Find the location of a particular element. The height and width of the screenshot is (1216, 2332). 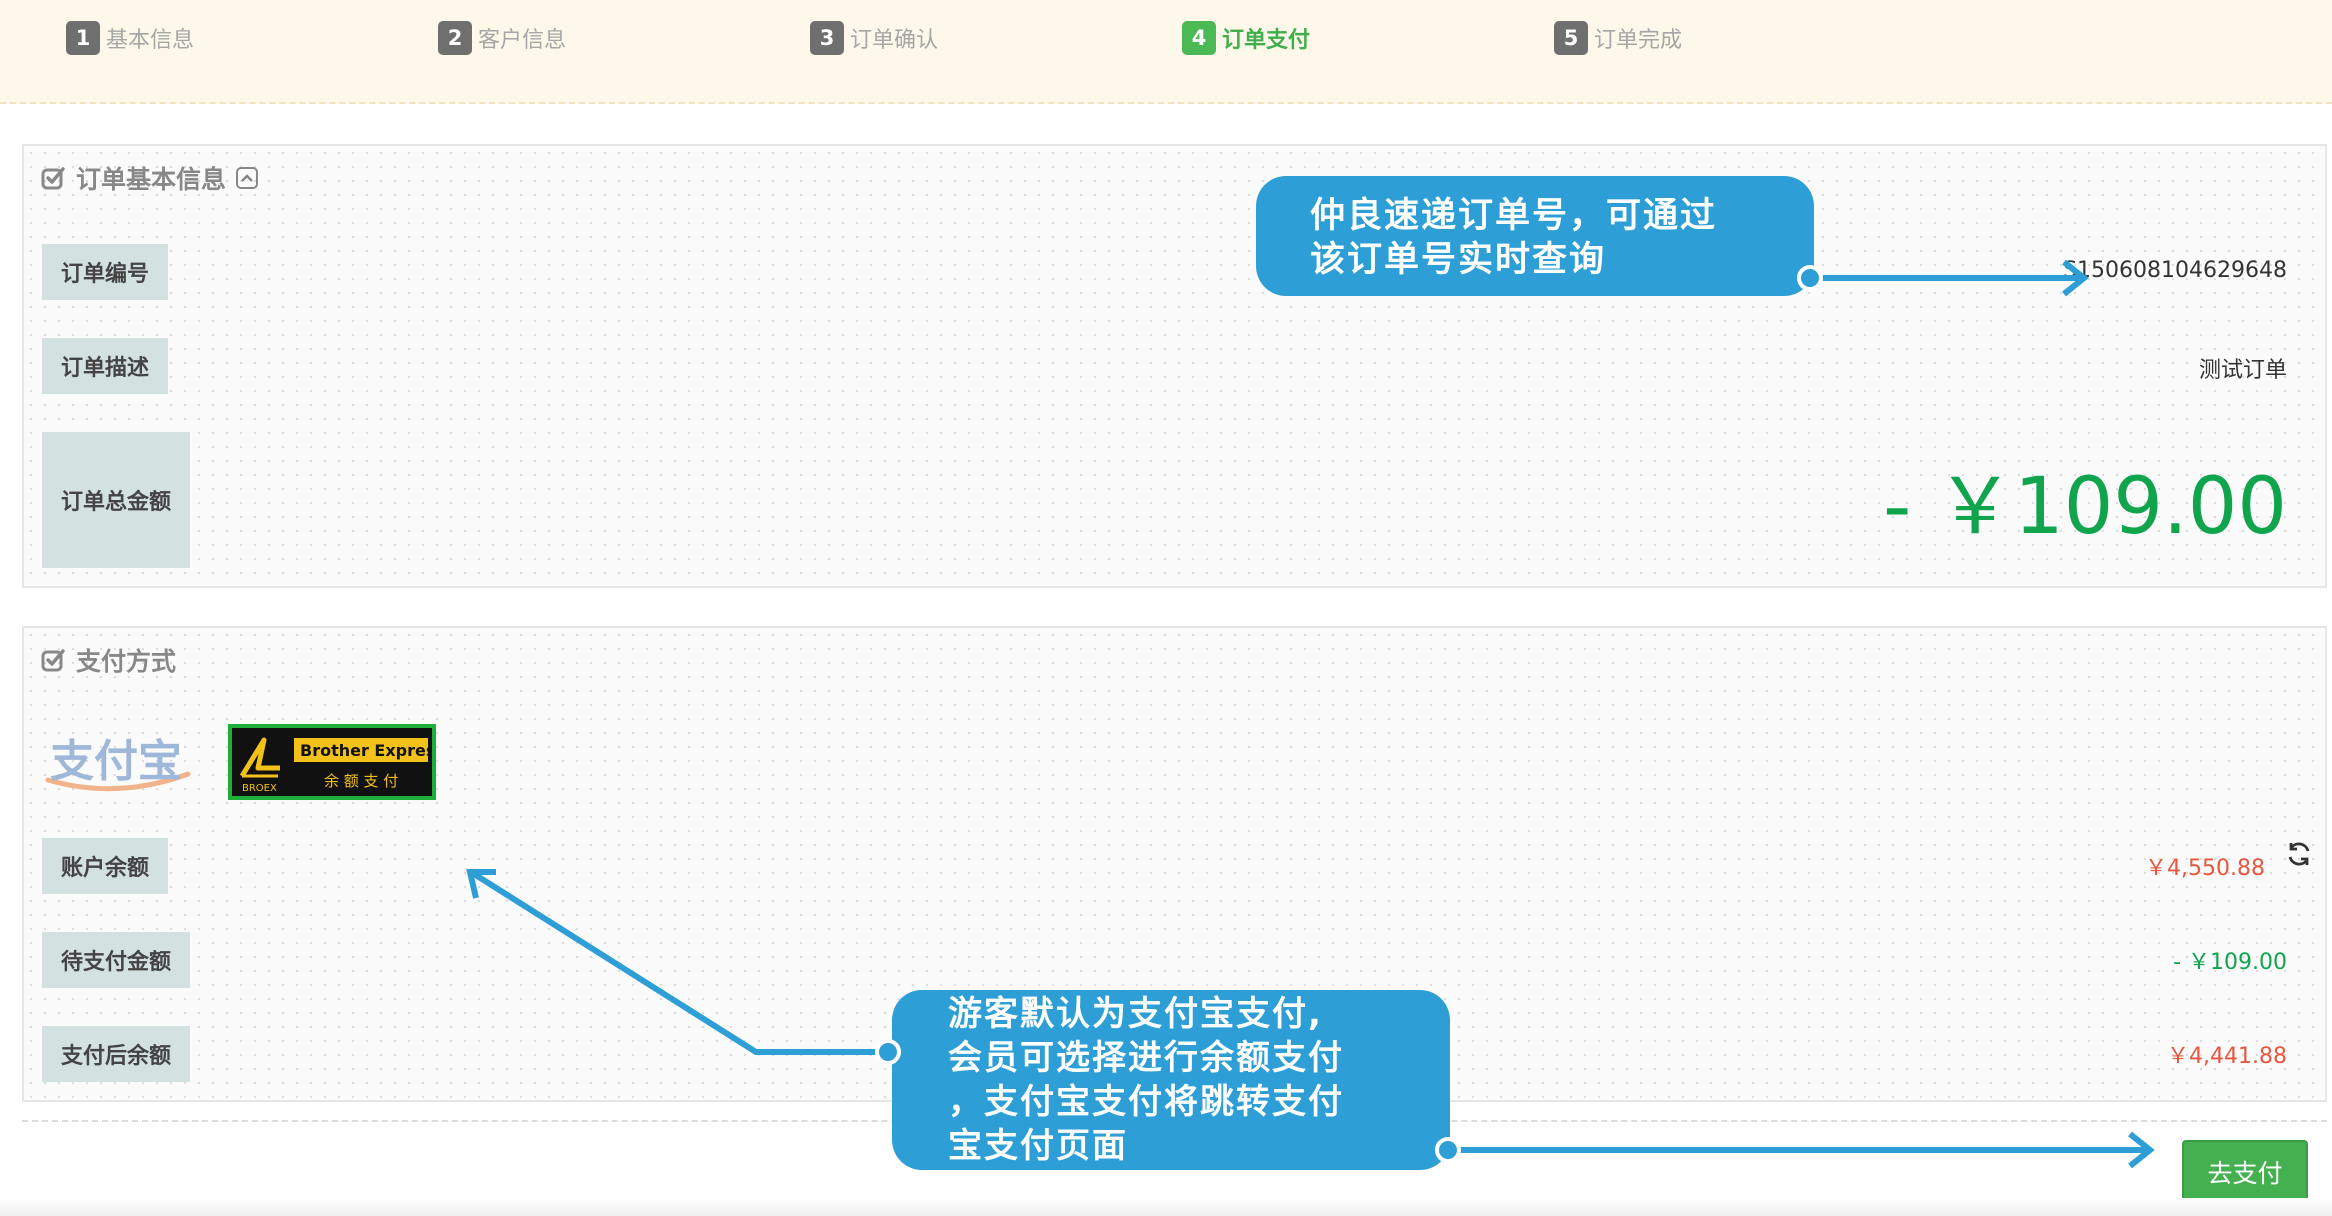

go-pay-button: 去支付 is located at coordinates (2245, 1172).